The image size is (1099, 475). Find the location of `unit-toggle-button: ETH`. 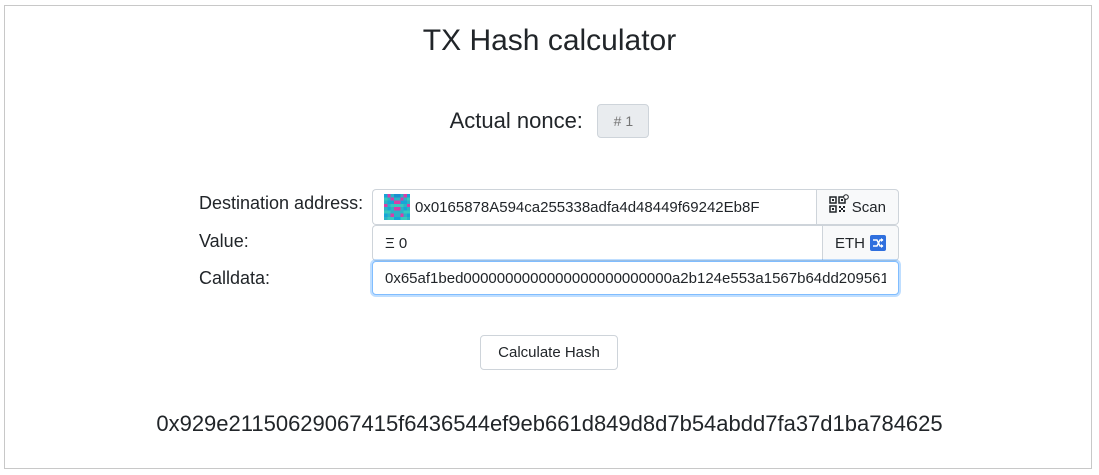

unit-toggle-button: ETH is located at coordinates (860, 243).